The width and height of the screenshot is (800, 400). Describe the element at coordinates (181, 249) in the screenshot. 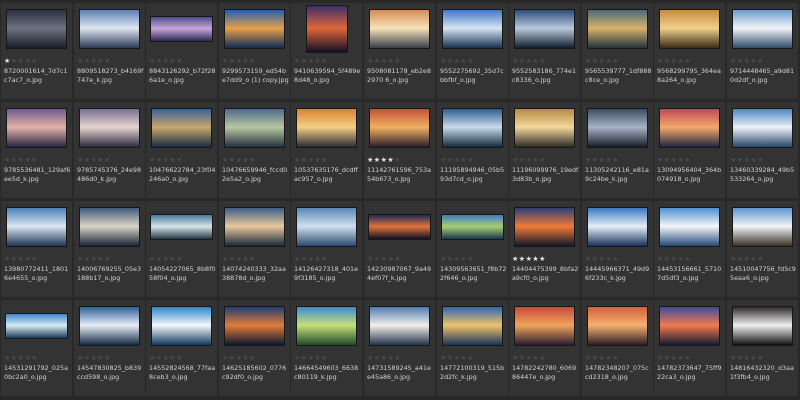

I see `thumbnail-item: ★★★★★ 14054227065_8b8f058f04_o.jpg` at that location.